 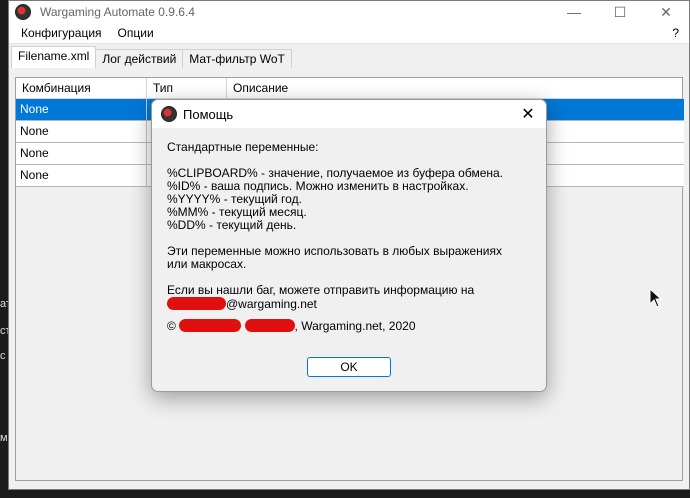 I want to click on var-day: %DD% - текущий день., so click(x=232, y=225).